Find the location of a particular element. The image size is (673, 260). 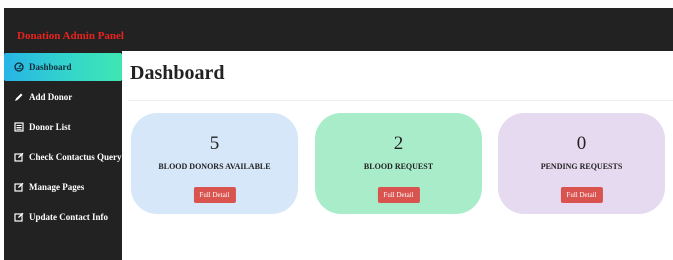

sidebar-item-check-contactus-query: Check Contactus Query is located at coordinates (63, 157).